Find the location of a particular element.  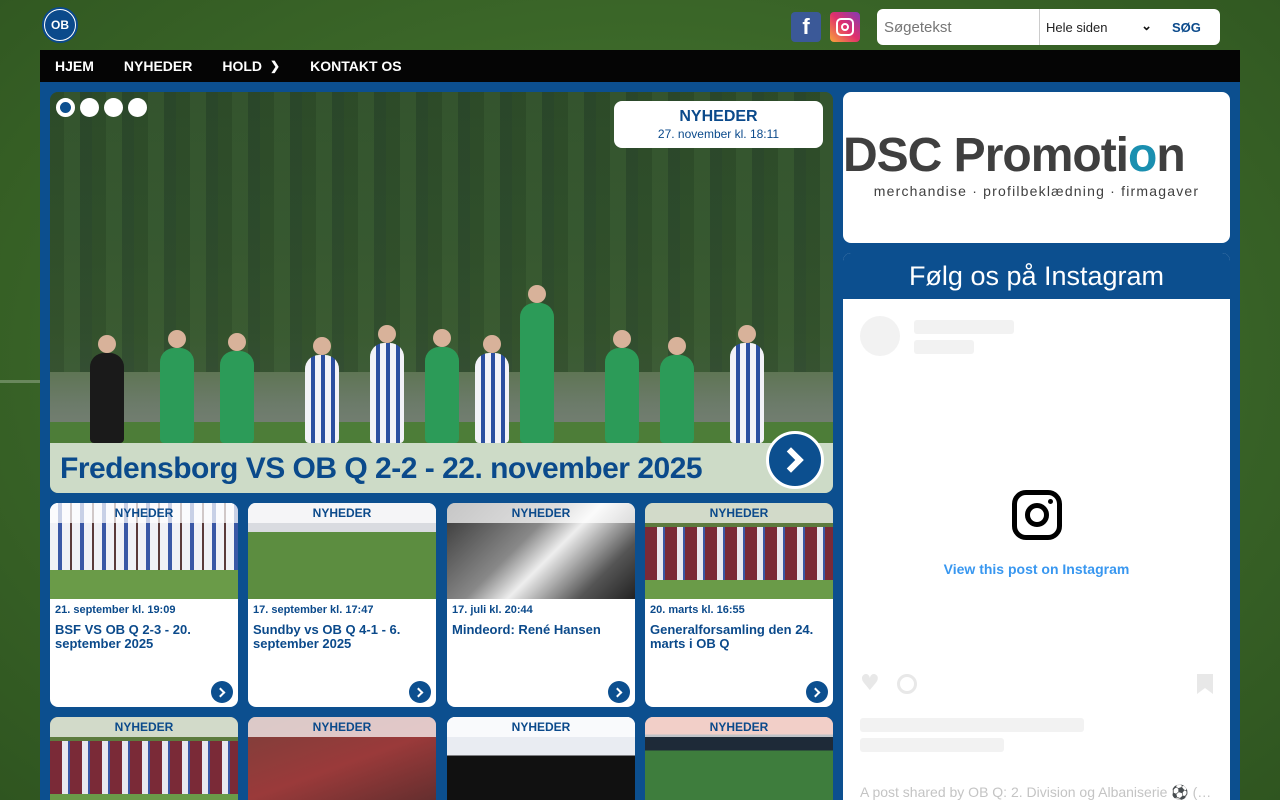

main-nav: HJEM NYHEDER HOLD ❯ KONTAKT OS is located at coordinates (640, 66).